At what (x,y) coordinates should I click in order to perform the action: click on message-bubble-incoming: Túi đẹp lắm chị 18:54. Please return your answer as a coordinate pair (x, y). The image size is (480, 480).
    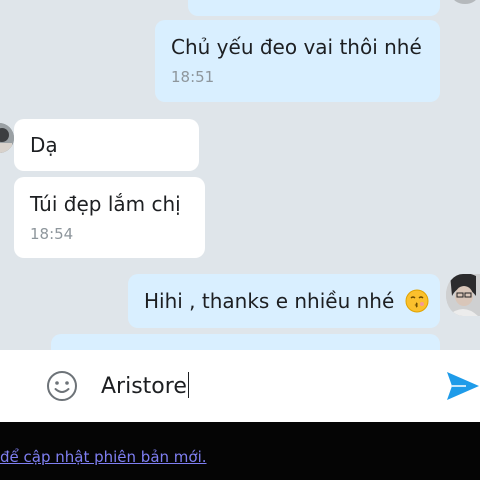
    Looking at the image, I should click on (109, 217).